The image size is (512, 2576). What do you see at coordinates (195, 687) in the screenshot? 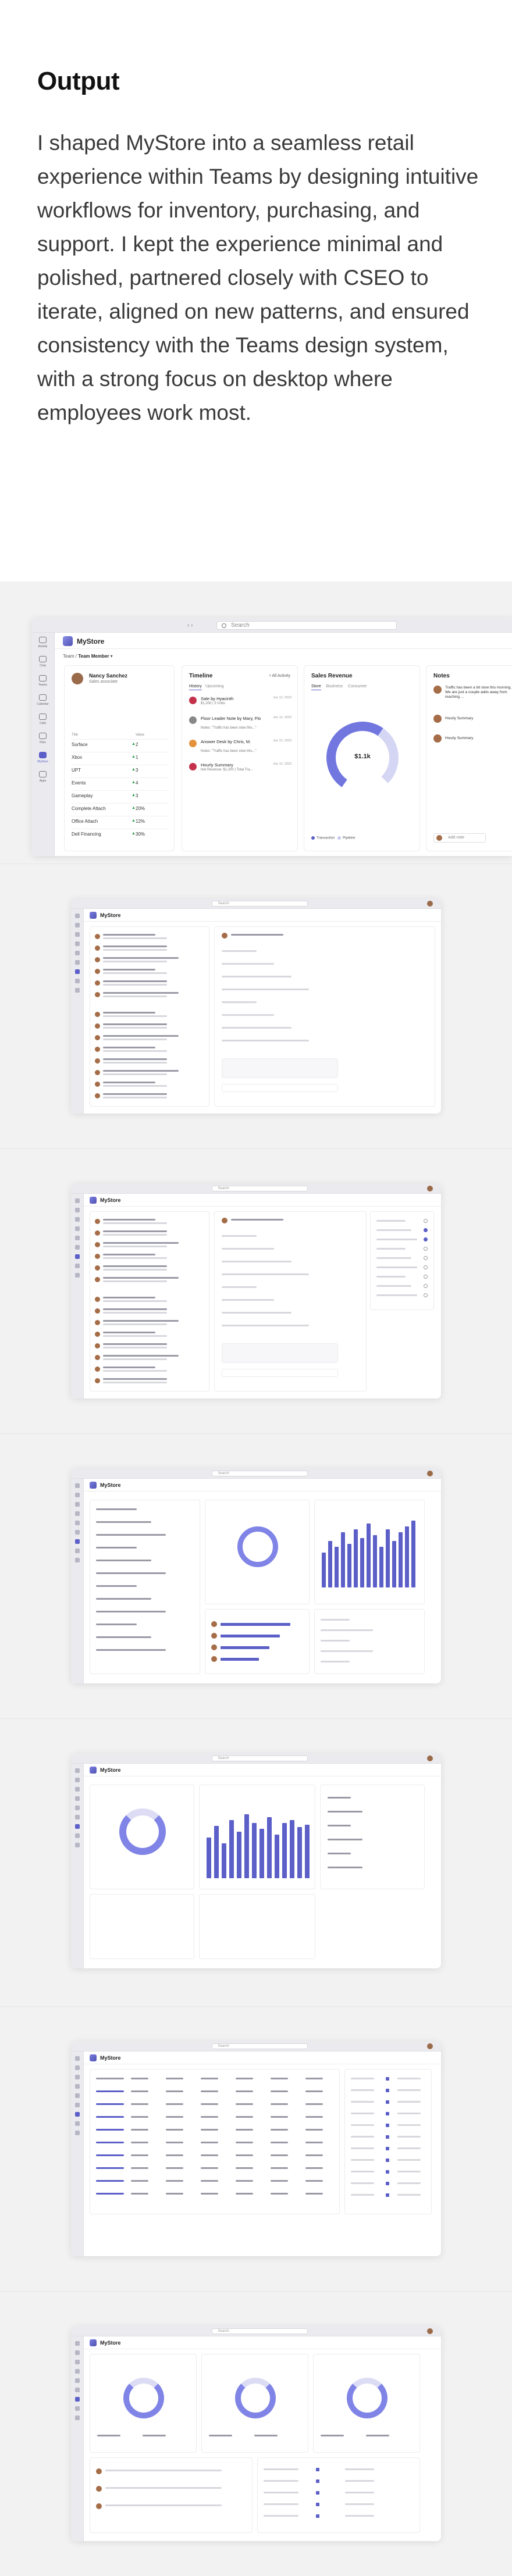
I see `tab-history: History` at bounding box center [195, 687].